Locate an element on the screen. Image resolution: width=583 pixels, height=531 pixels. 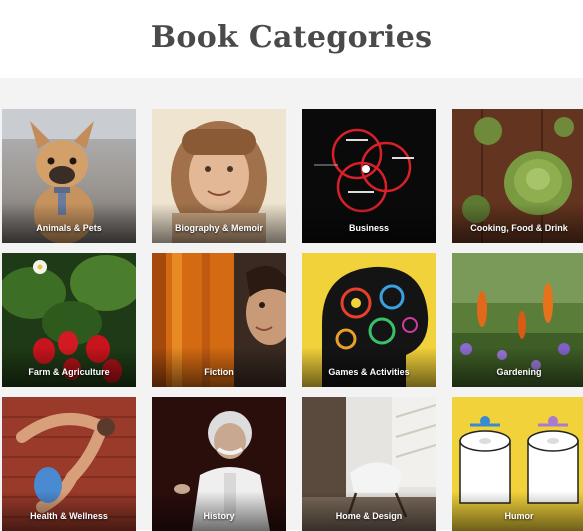
category-tile-history: History is located at coordinates (219, 464).